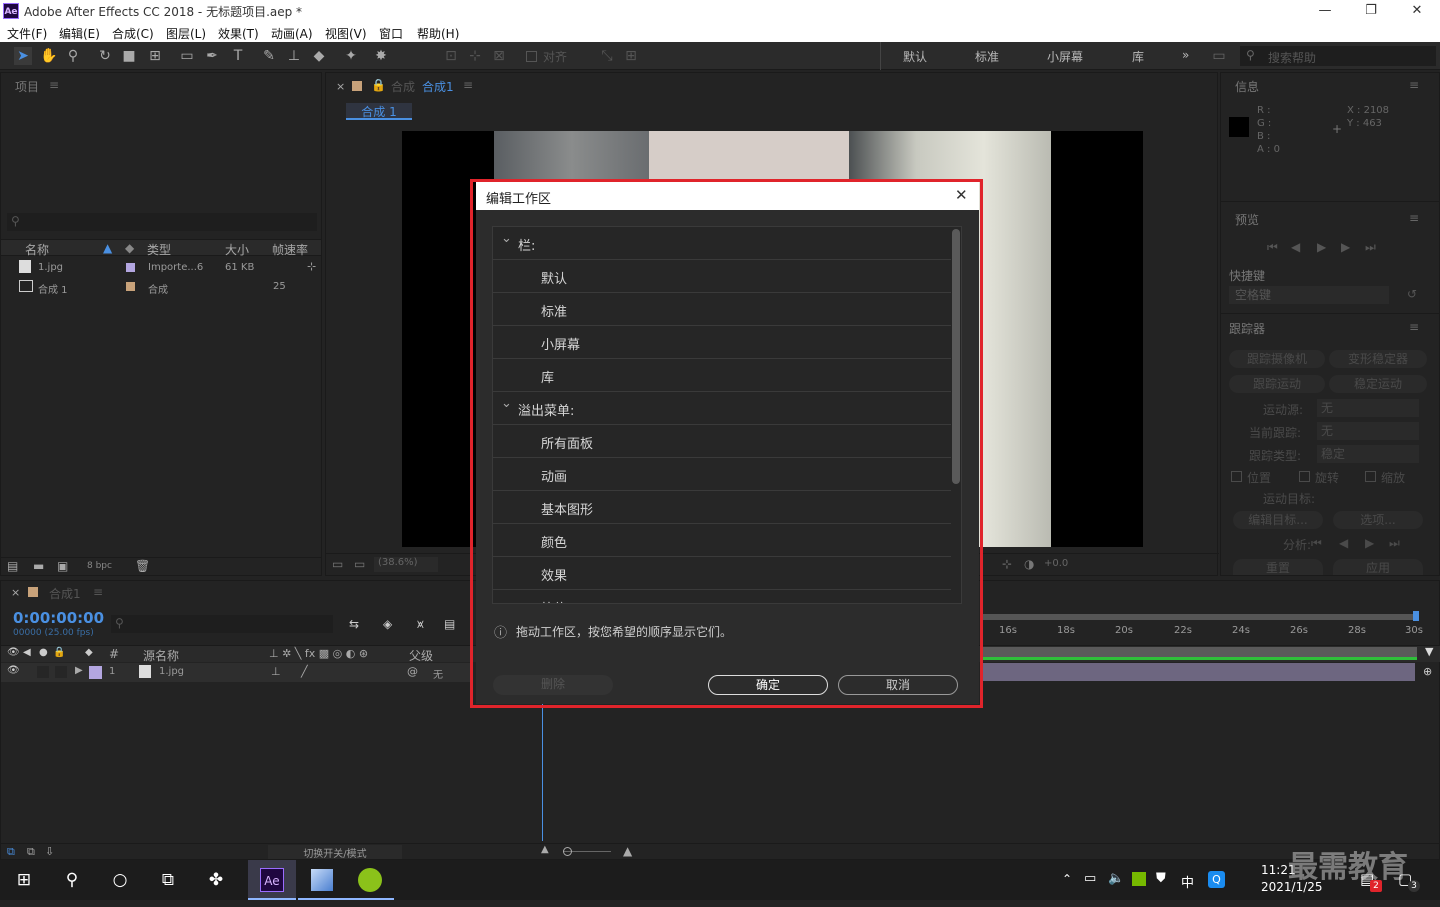 The height and width of the screenshot is (907, 1440). I want to click on in-out-icon: ⇩, so click(49, 851).